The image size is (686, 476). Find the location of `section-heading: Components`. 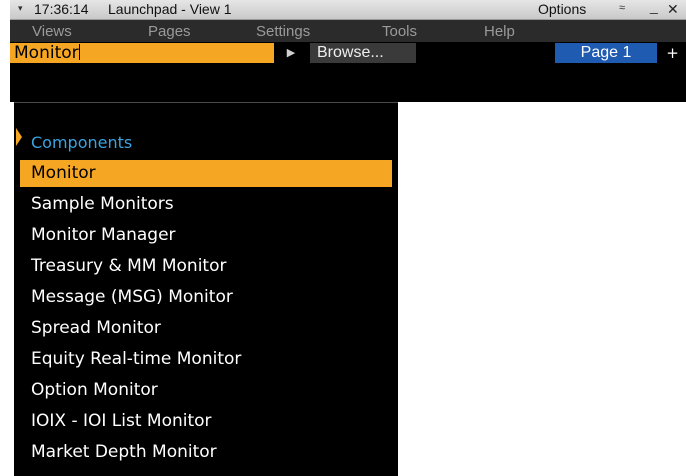

section-heading: Components is located at coordinates (82, 142).